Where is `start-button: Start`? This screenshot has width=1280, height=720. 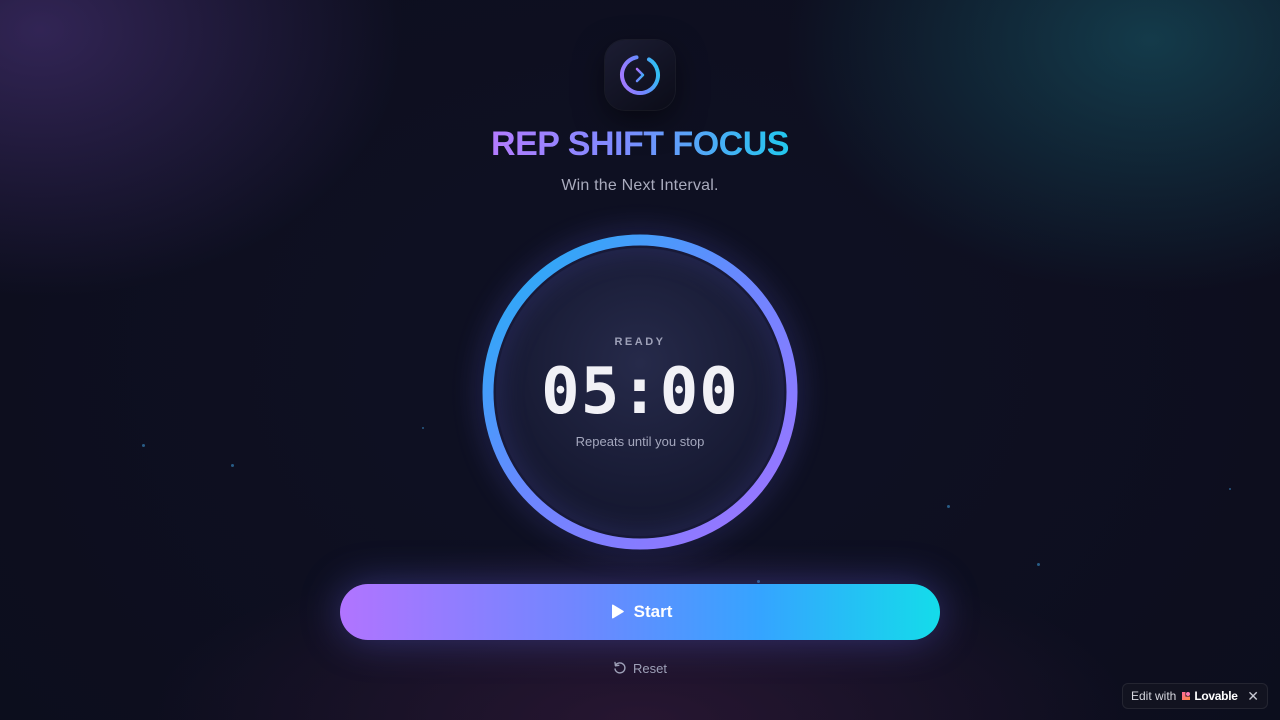 start-button: Start is located at coordinates (640, 612).